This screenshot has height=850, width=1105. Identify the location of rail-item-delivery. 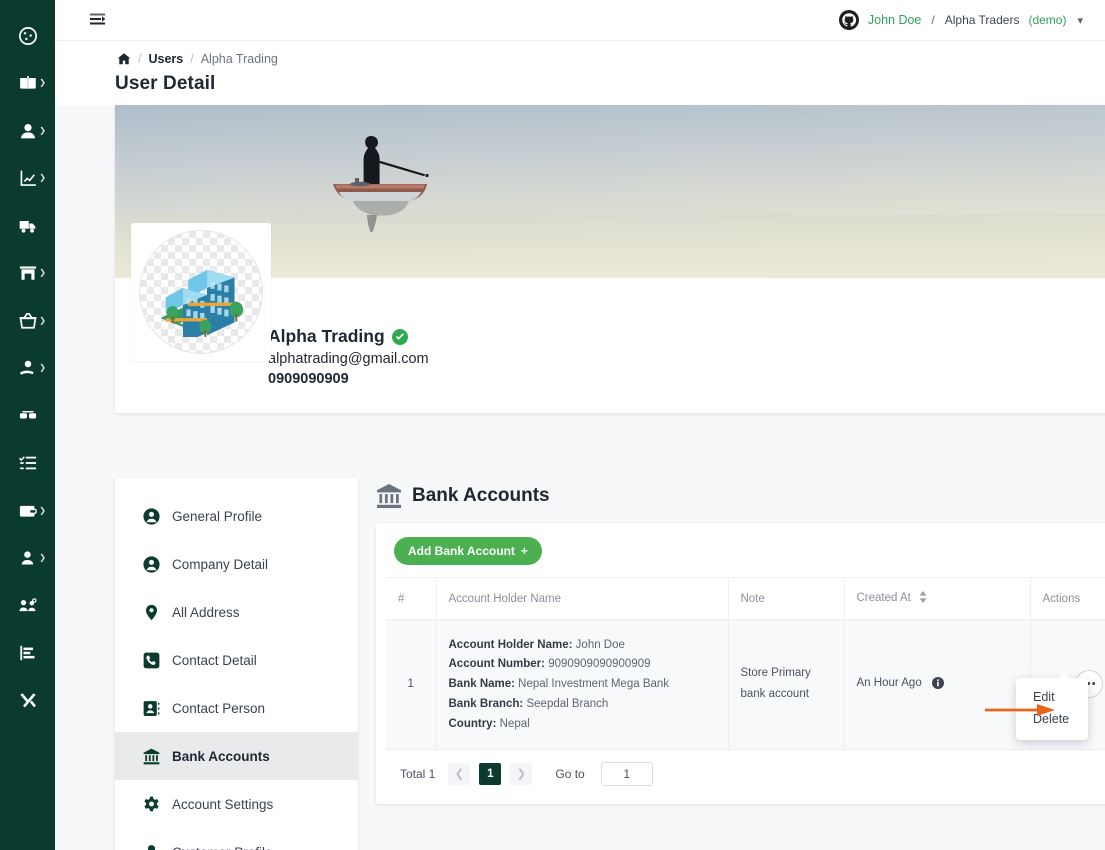
(27, 226).